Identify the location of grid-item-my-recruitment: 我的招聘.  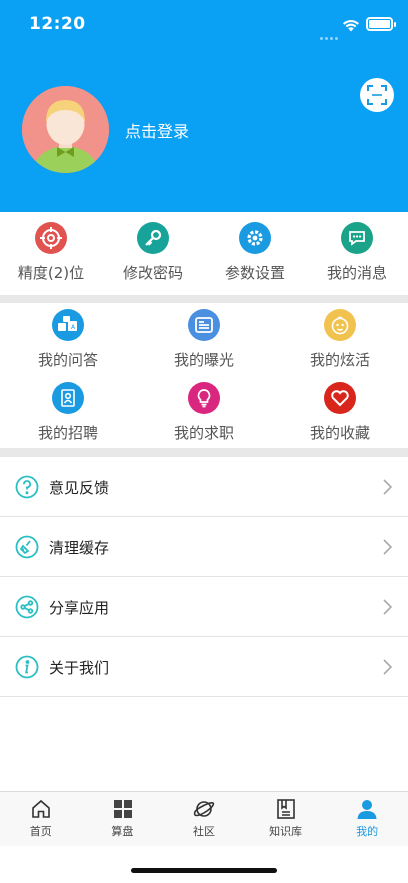
(68, 412).